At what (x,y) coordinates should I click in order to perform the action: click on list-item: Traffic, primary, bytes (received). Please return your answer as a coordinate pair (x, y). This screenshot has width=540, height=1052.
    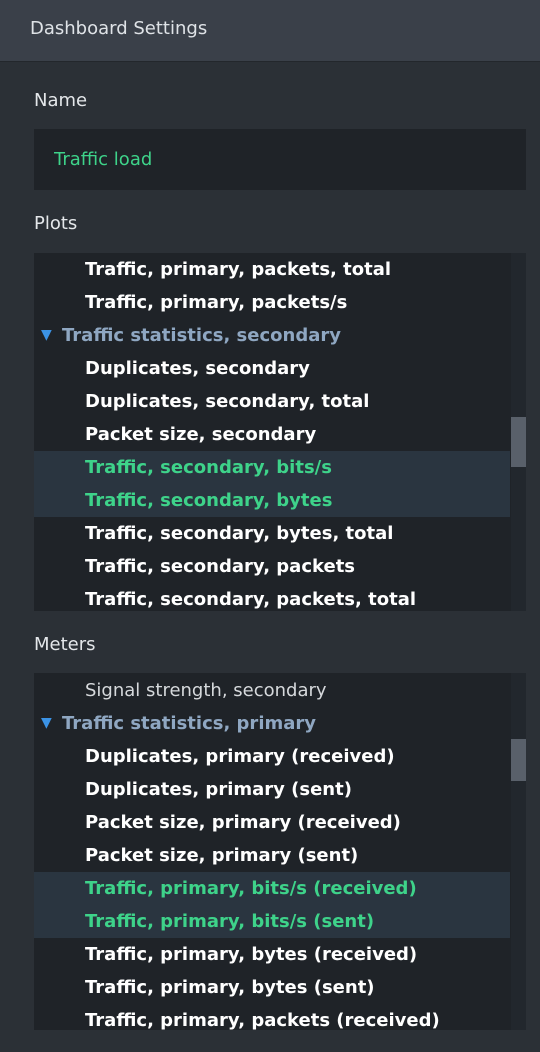
    Looking at the image, I should click on (272, 954).